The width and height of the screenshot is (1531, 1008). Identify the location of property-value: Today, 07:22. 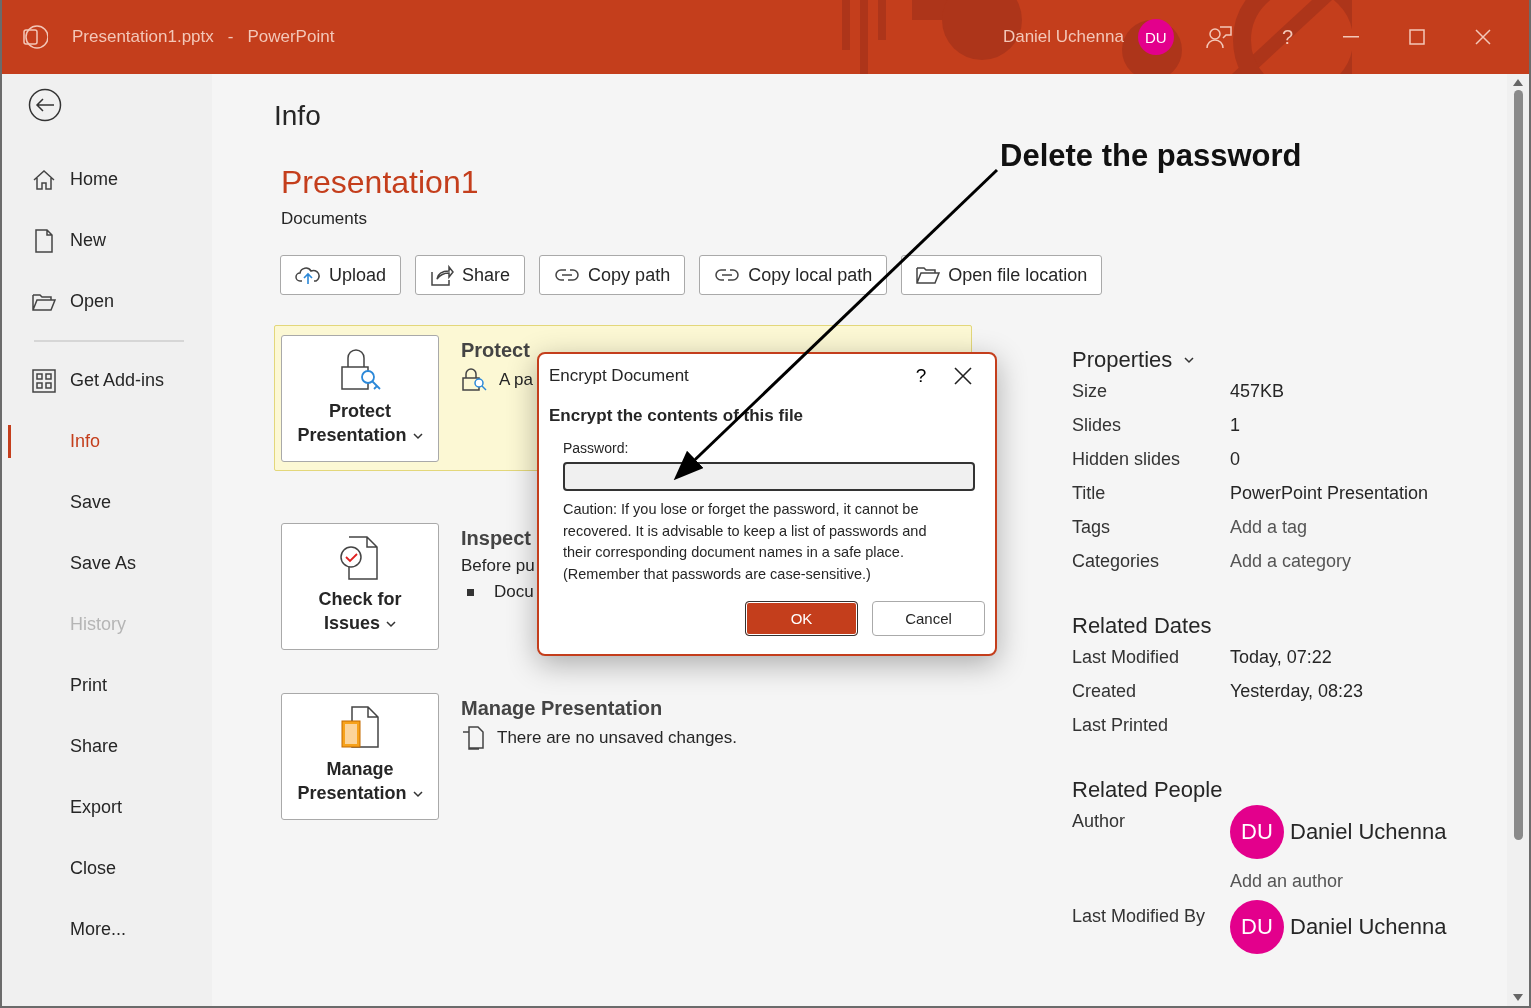
(1281, 657).